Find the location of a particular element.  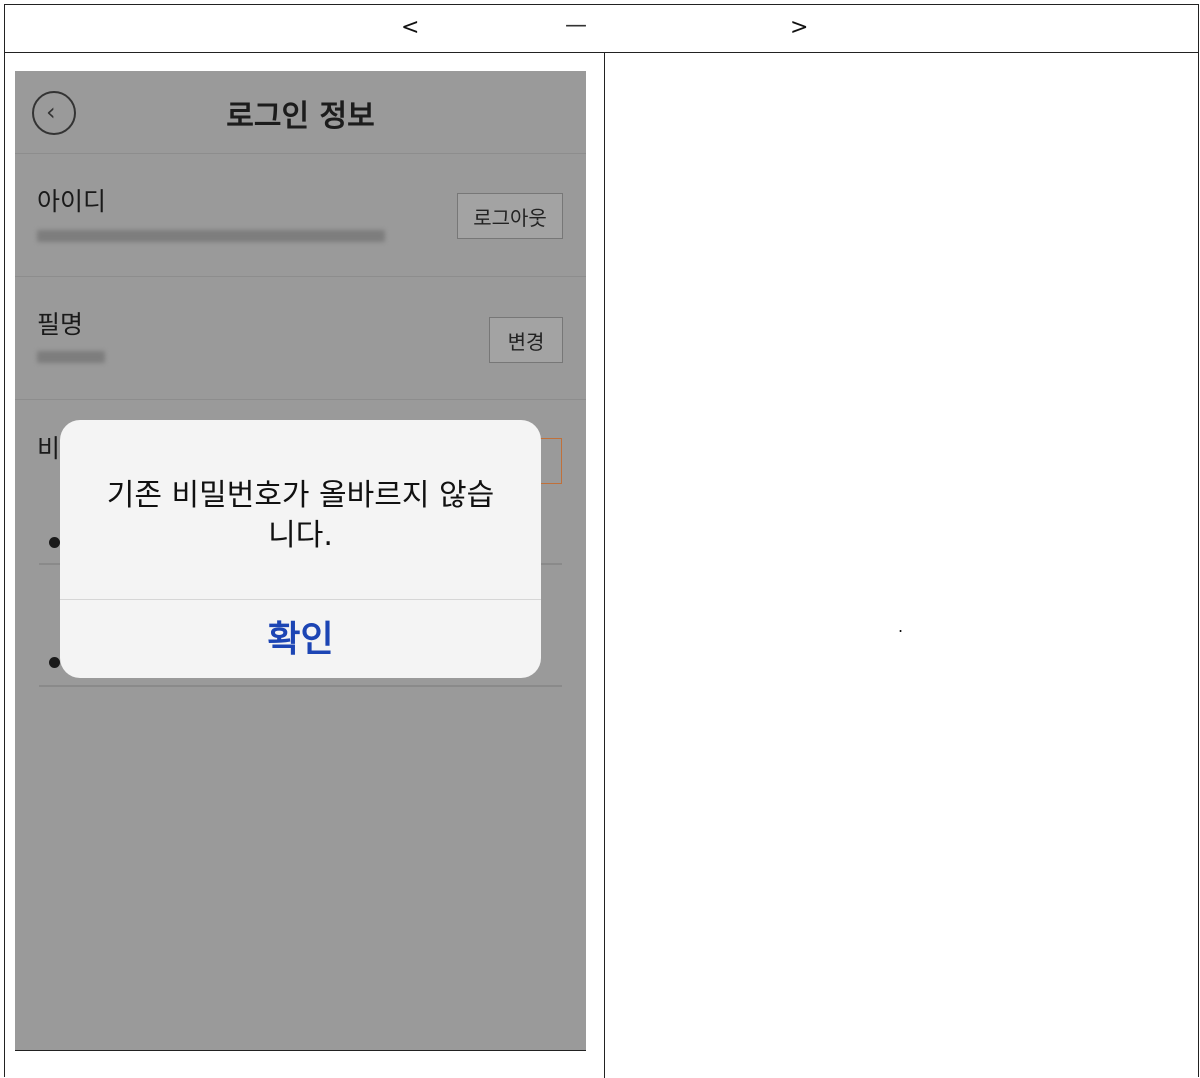

blurred-email is located at coordinates (211, 236).